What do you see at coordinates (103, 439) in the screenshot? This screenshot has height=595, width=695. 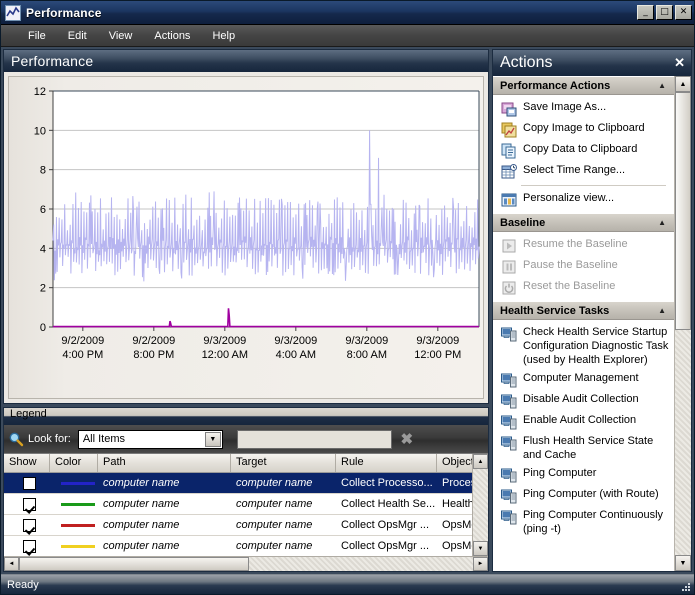 I see `scope-dropdown-value: All Items` at bounding box center [103, 439].